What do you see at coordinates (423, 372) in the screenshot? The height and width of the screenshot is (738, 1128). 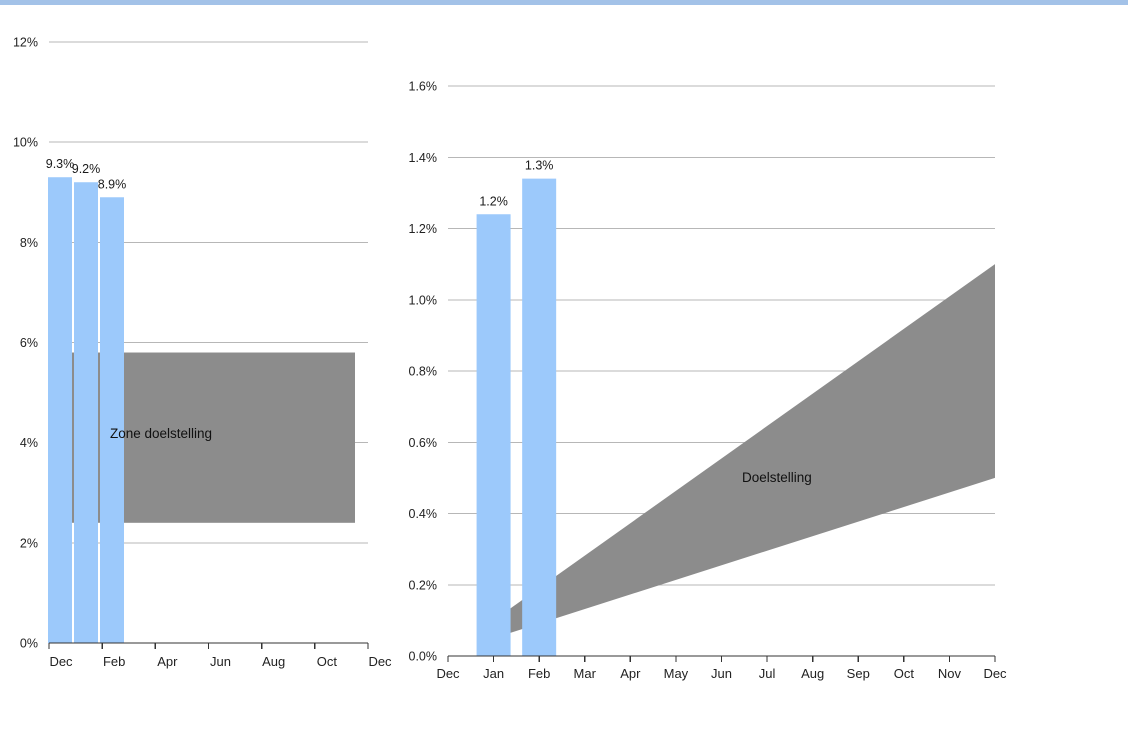 I see `right-y-tick-label: 0.8%` at bounding box center [423, 372].